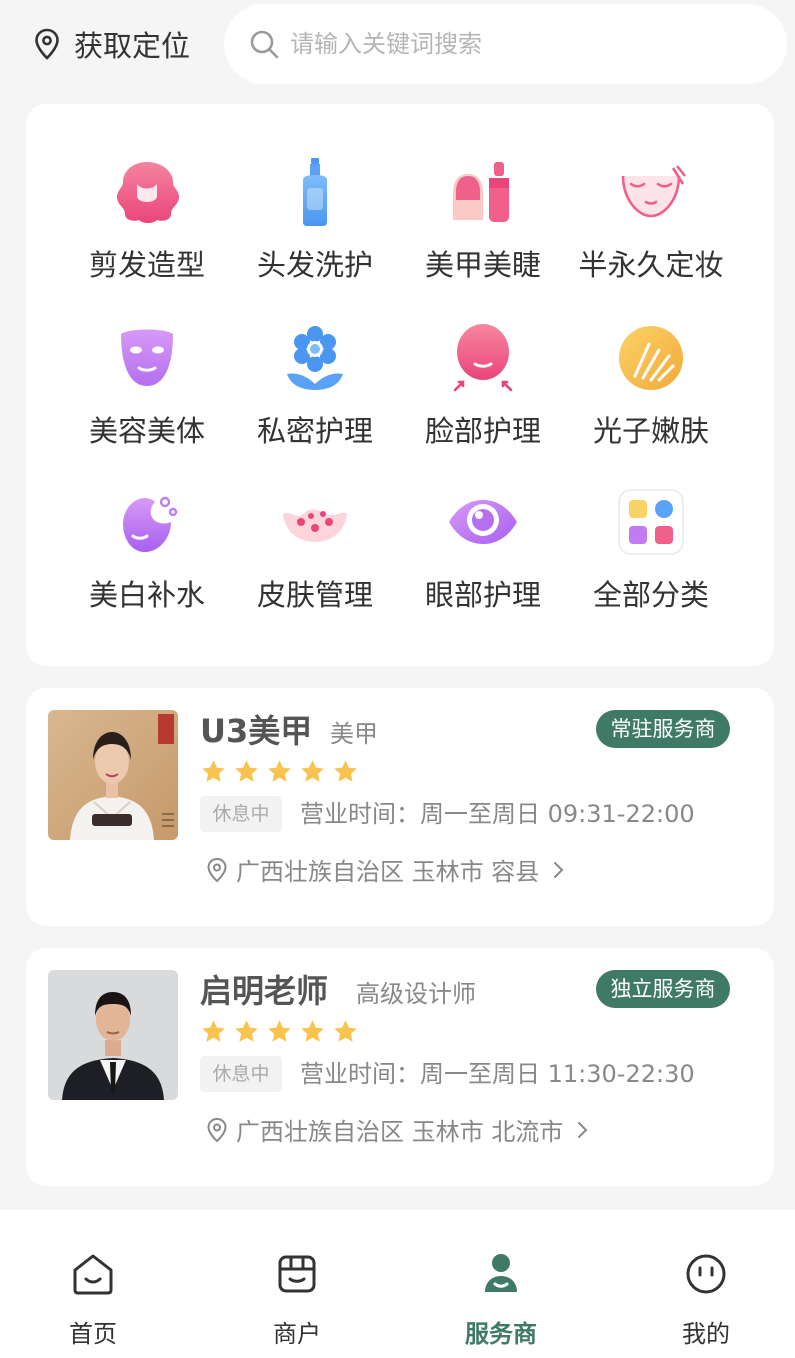 The width and height of the screenshot is (795, 1358). What do you see at coordinates (397, 1284) in the screenshot?
I see `bottom-tab-bar: 首页 商户 服务商 我的` at bounding box center [397, 1284].